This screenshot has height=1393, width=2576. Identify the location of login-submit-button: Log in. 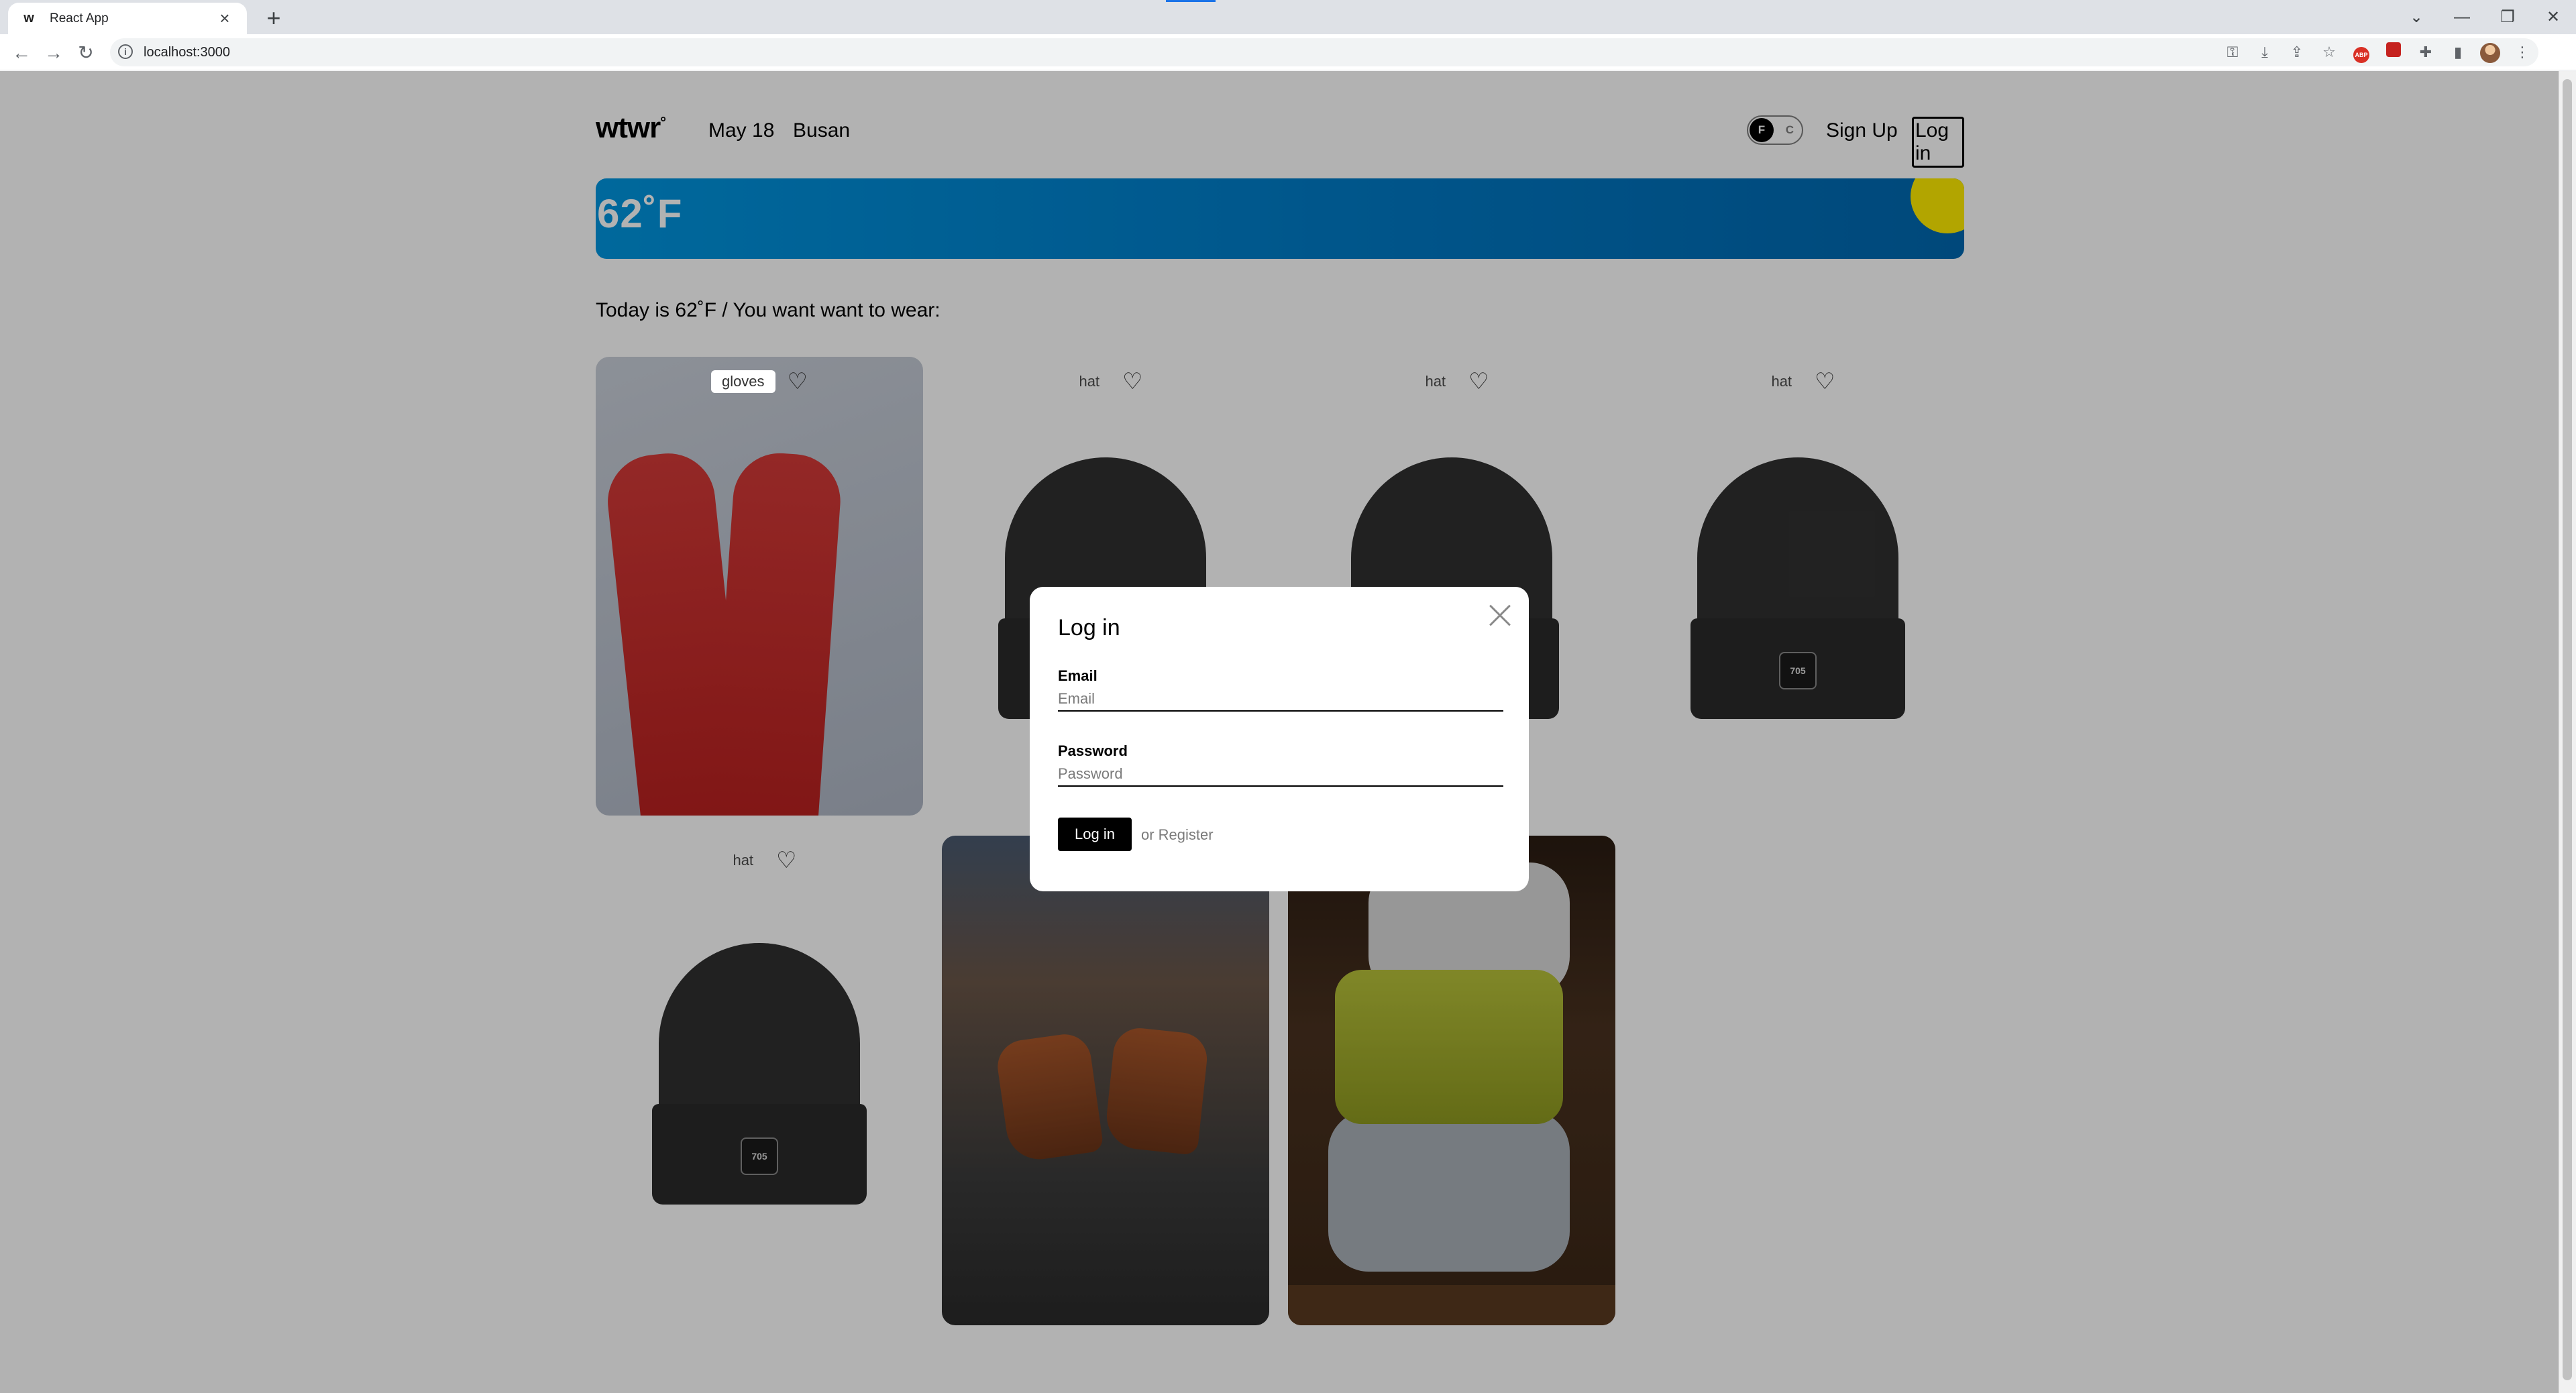
(1095, 835).